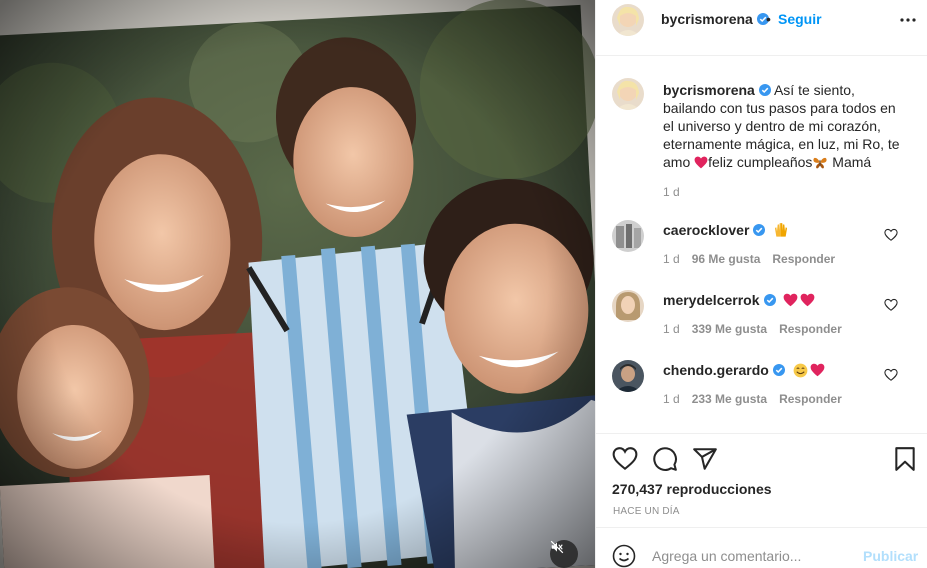  What do you see at coordinates (726, 259) in the screenshot?
I see `comment-likes: 96 Me gusta` at bounding box center [726, 259].